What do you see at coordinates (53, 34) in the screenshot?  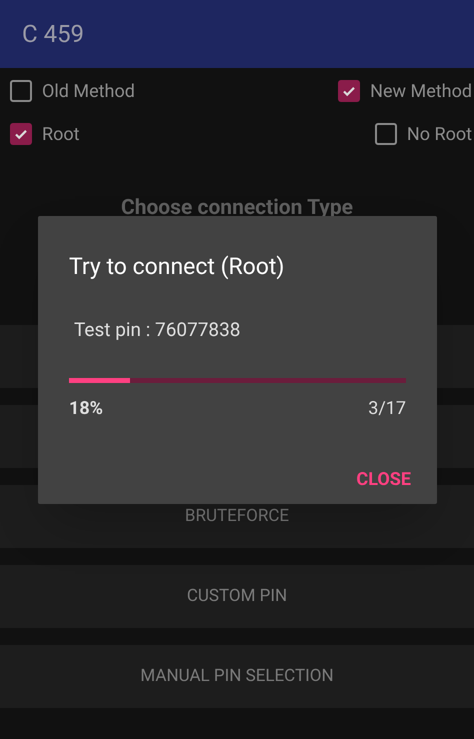 I see `app-title: C 459` at bounding box center [53, 34].